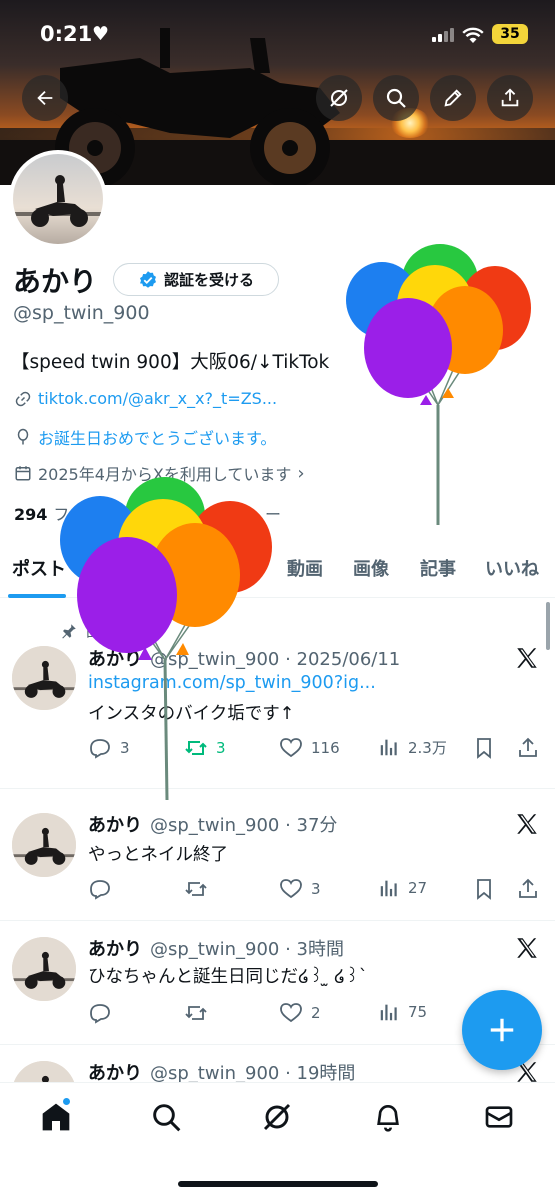 This screenshot has height=1200, width=555. What do you see at coordinates (510, 34) in the screenshot?
I see `battery-indicator: 35` at bounding box center [510, 34].